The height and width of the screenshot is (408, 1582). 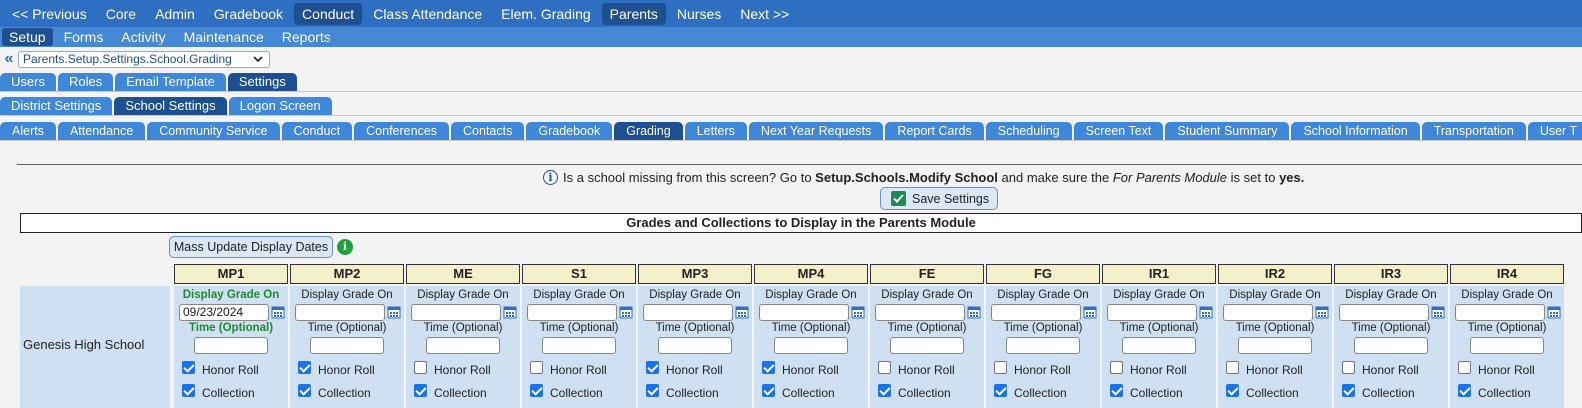 What do you see at coordinates (633, 13) in the screenshot?
I see `nav-parents: Parents` at bounding box center [633, 13].